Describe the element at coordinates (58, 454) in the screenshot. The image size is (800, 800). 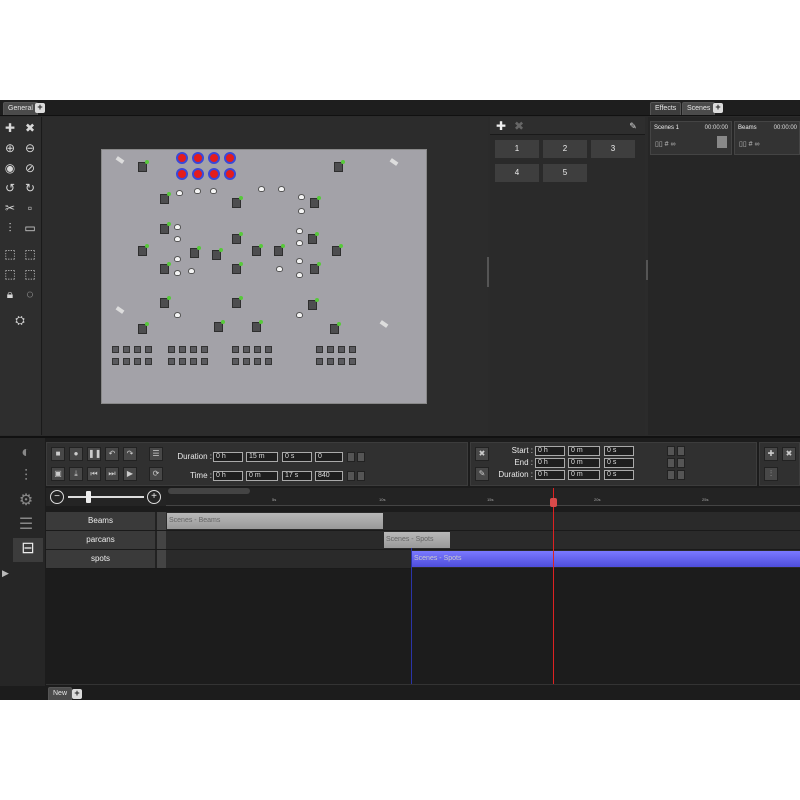
I see `stop-icon: ■` at that location.